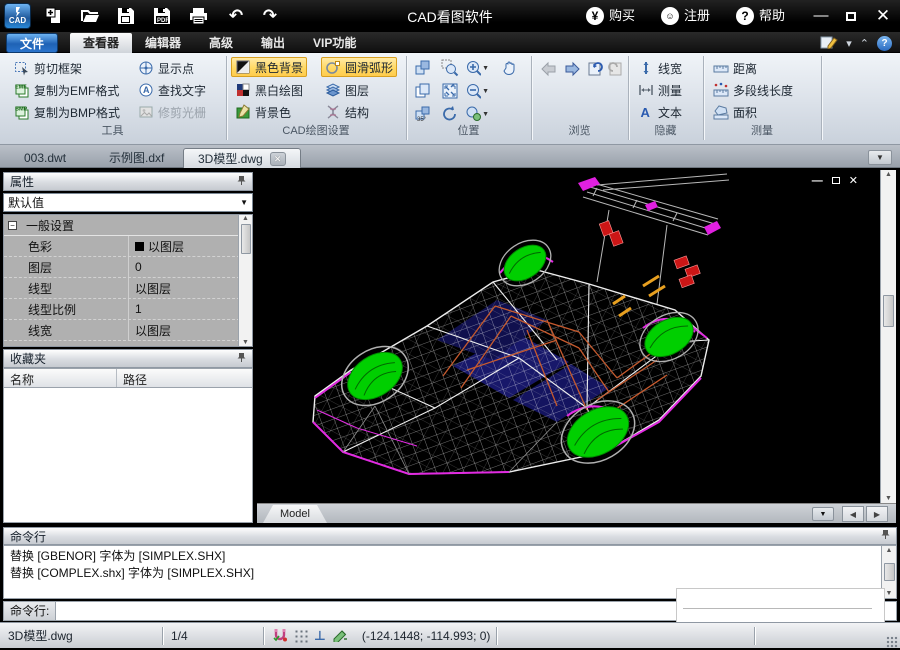 The image size is (900, 650). Describe the element at coordinates (485, 91) in the screenshot. I see `zoom-out-caret-icon: ▼` at that location.